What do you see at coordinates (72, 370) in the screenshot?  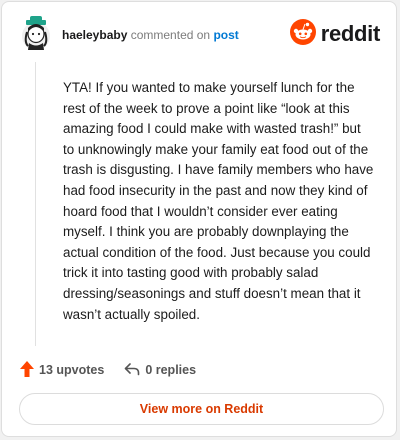 I see `upvote-count: 13 upvotes` at bounding box center [72, 370].